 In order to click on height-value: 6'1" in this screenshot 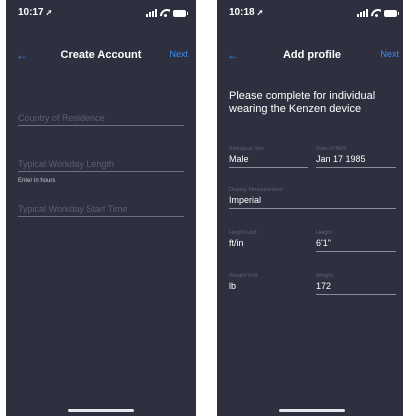, I will do `click(356, 245)`.